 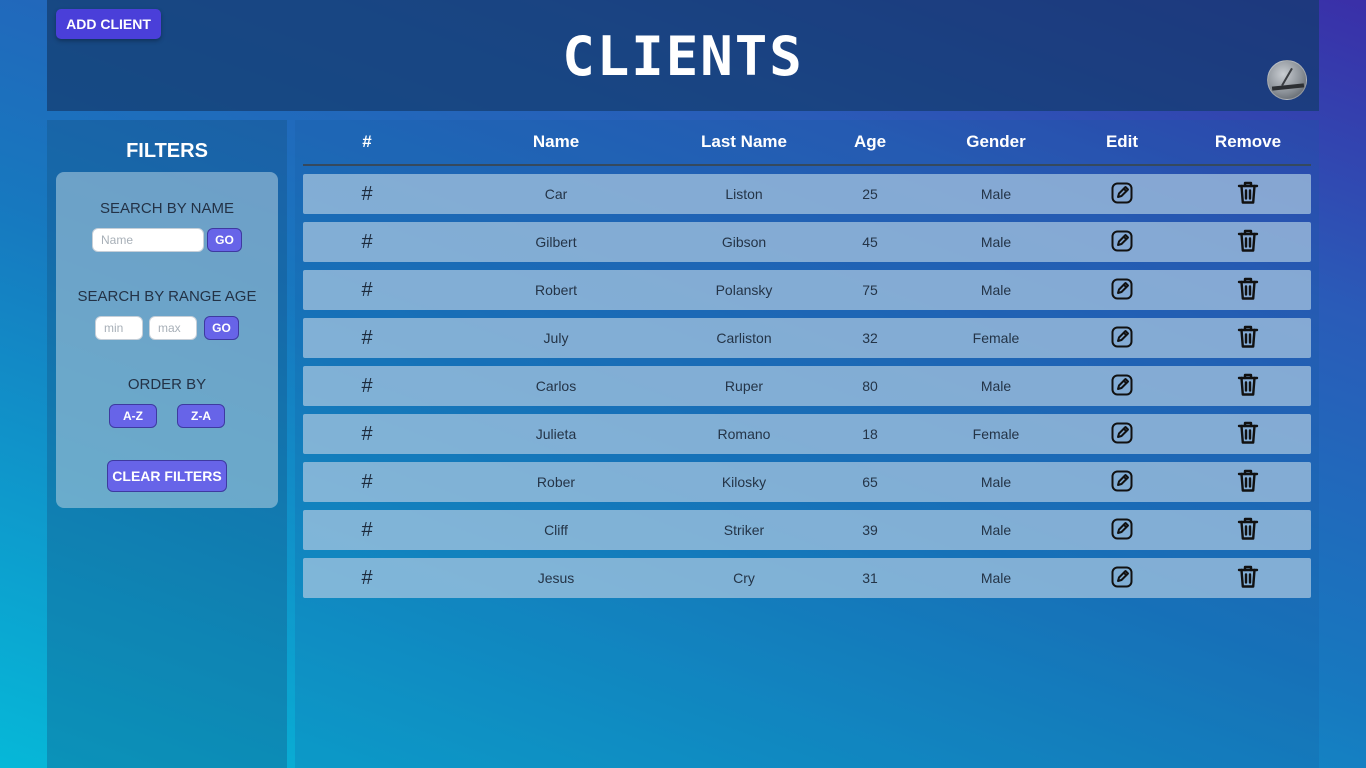 What do you see at coordinates (744, 578) in the screenshot?
I see `row-last-name: Cry` at bounding box center [744, 578].